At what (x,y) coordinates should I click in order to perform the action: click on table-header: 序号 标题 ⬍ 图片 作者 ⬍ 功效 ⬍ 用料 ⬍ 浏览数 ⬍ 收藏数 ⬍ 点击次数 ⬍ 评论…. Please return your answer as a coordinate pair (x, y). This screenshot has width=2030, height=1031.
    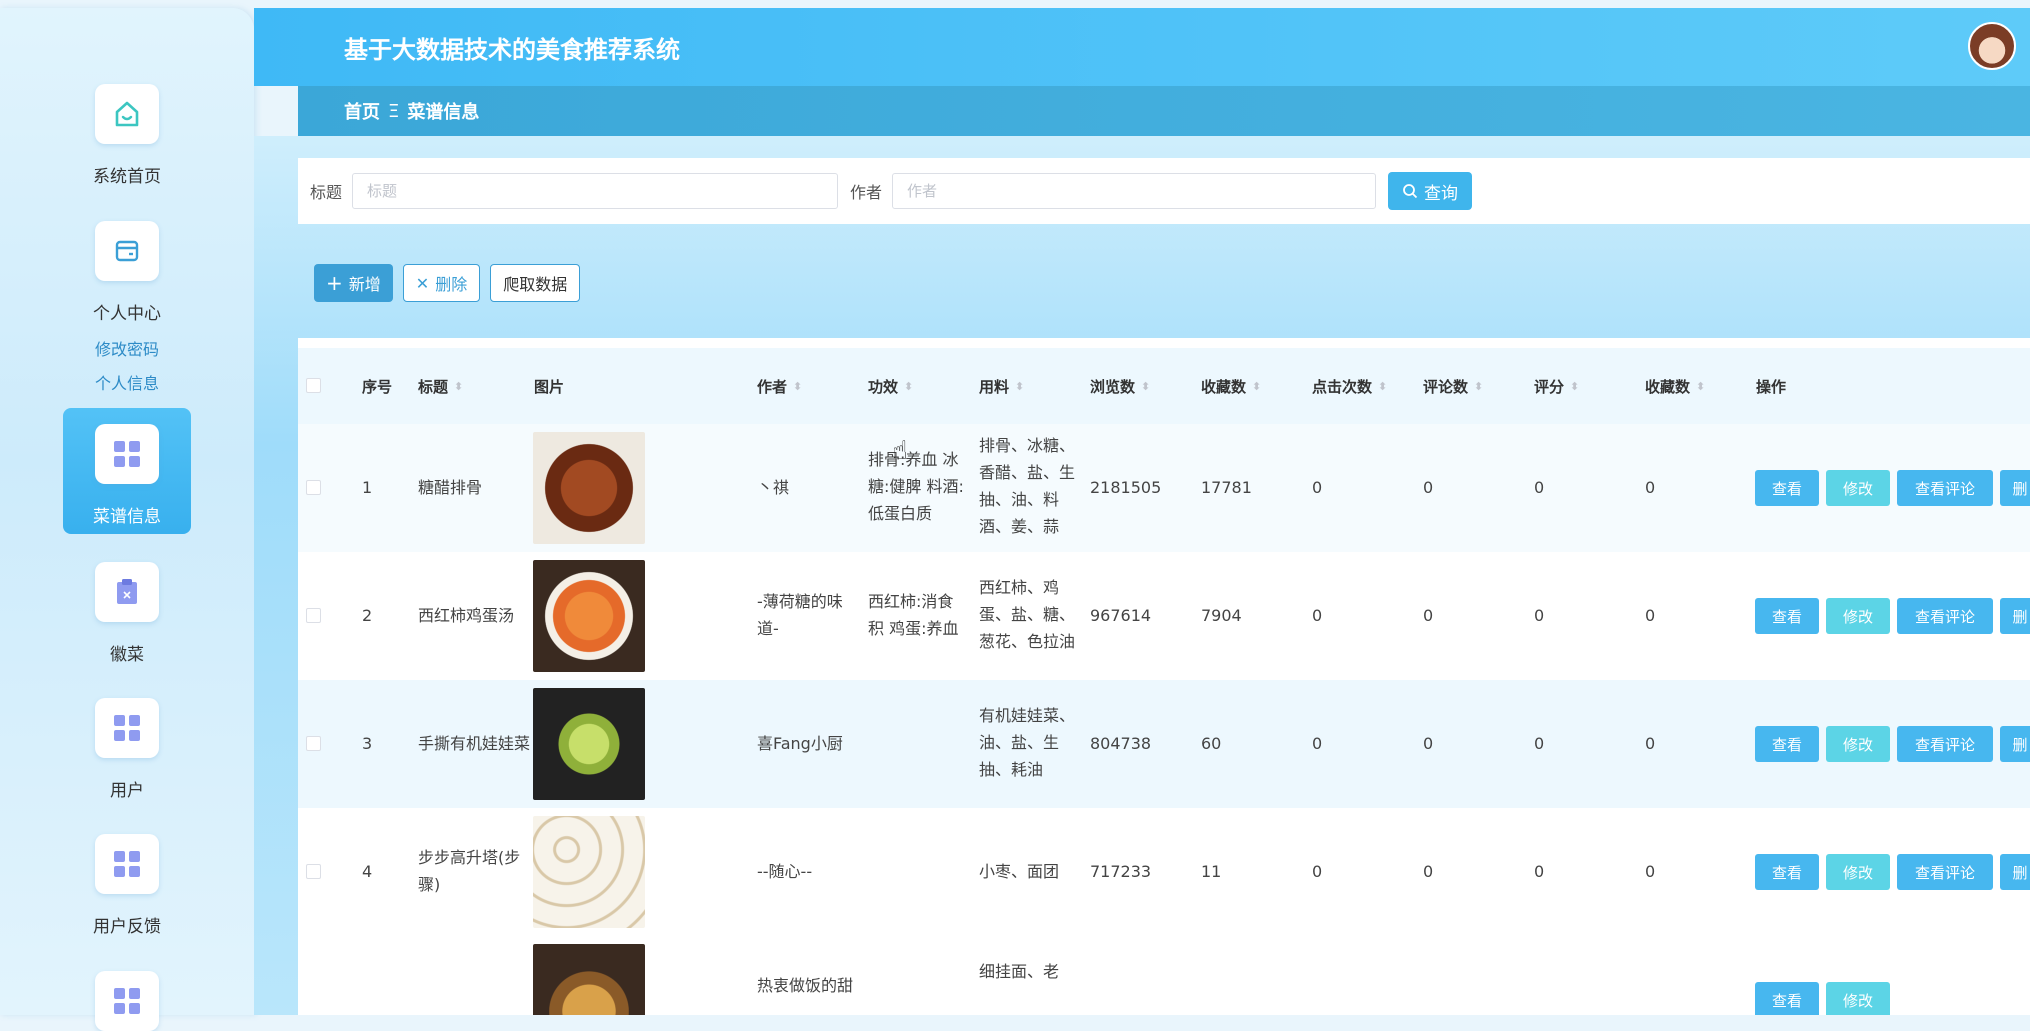
    Looking at the image, I should click on (1164, 386).